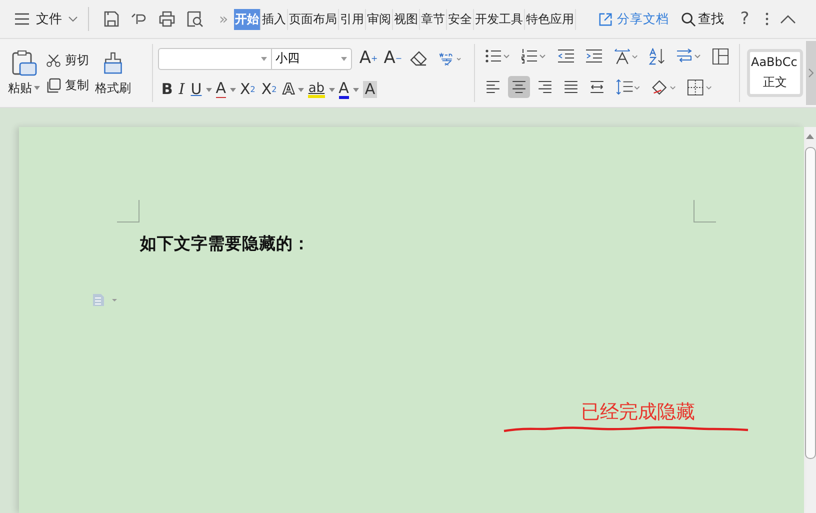 The width and height of the screenshot is (816, 513). What do you see at coordinates (775, 73) in the screenshot?
I see `style-preset: AaBbCc 正文` at bounding box center [775, 73].